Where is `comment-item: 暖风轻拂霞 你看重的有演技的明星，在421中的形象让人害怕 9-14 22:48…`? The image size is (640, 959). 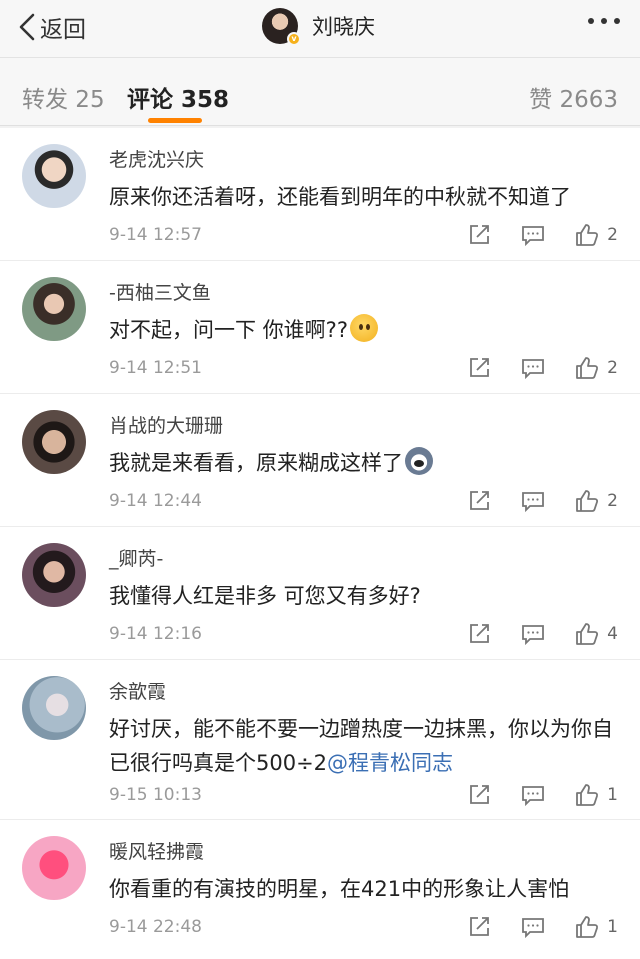 comment-item: 暖风轻拂霞 你看重的有演技的明星，在421中的形象让人害怕 9-14 22:48… is located at coordinates (320, 889).